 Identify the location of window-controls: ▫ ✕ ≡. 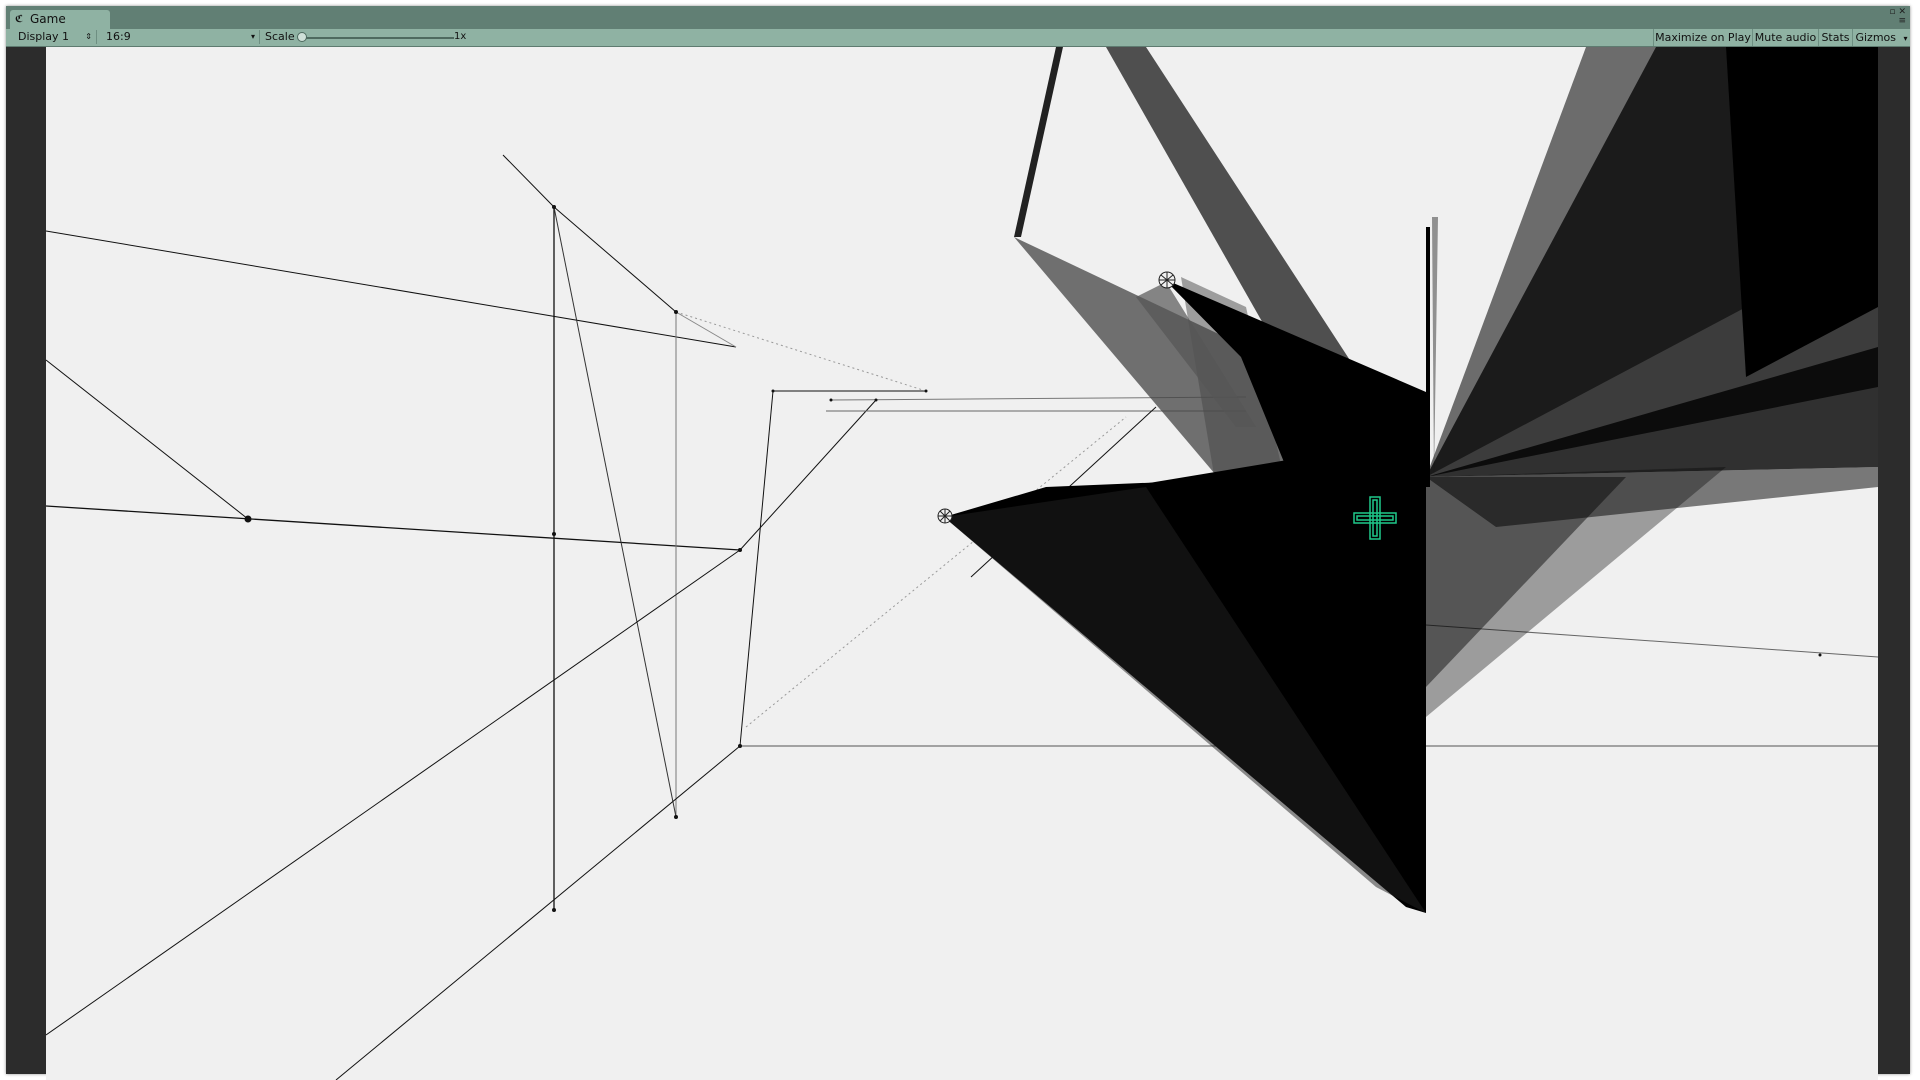
(1895, 17).